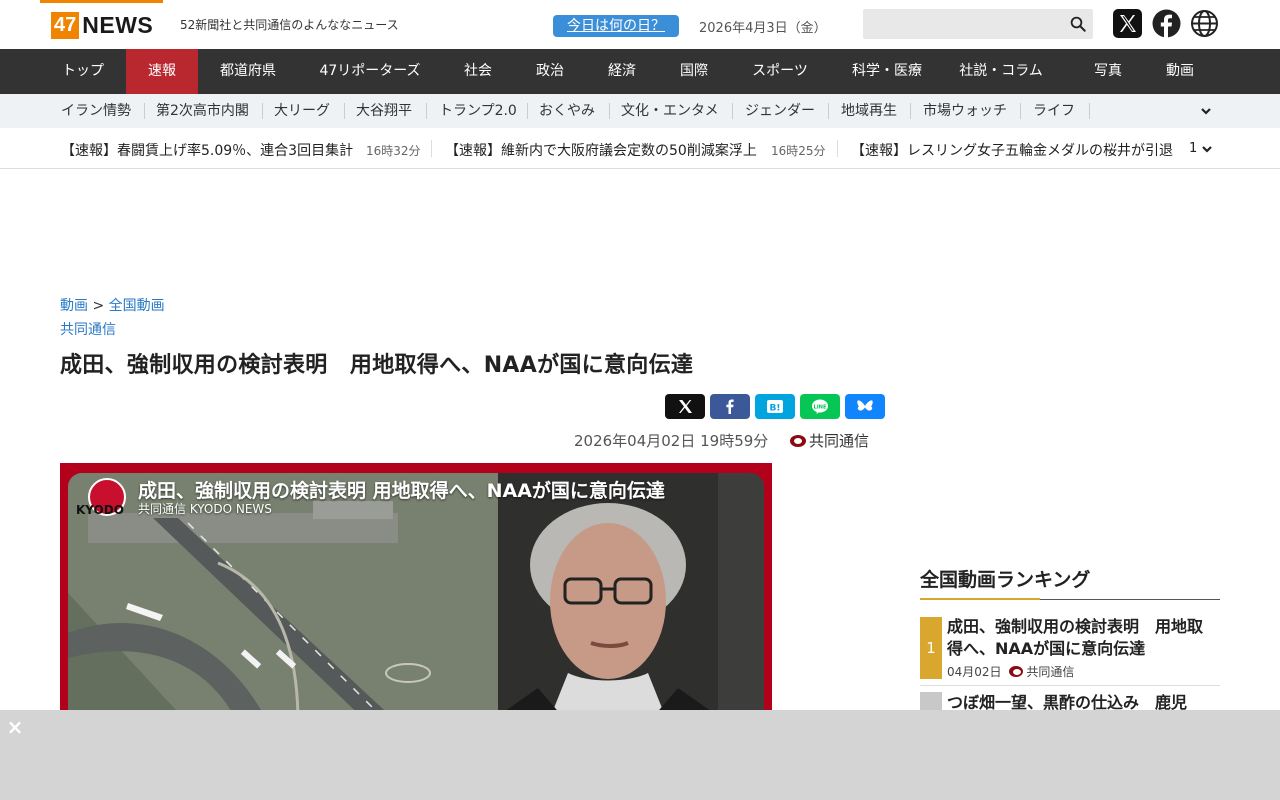 This screenshot has height=800, width=1280. What do you see at coordinates (302, 111) in the screenshot?
I see `topic-mlb: 大リーグ` at bounding box center [302, 111].